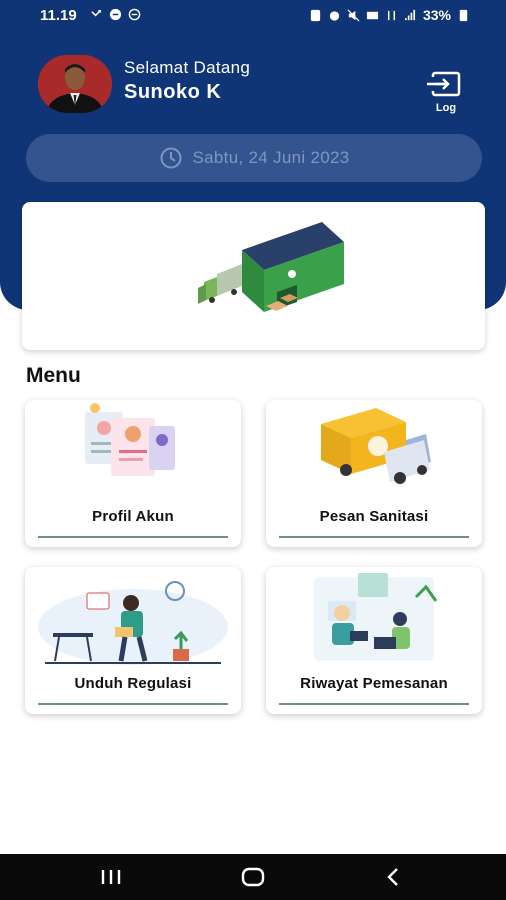 This screenshot has width=506, height=900. Describe the element at coordinates (436, 15) in the screenshot. I see `battery-percentage: 33%` at that location.